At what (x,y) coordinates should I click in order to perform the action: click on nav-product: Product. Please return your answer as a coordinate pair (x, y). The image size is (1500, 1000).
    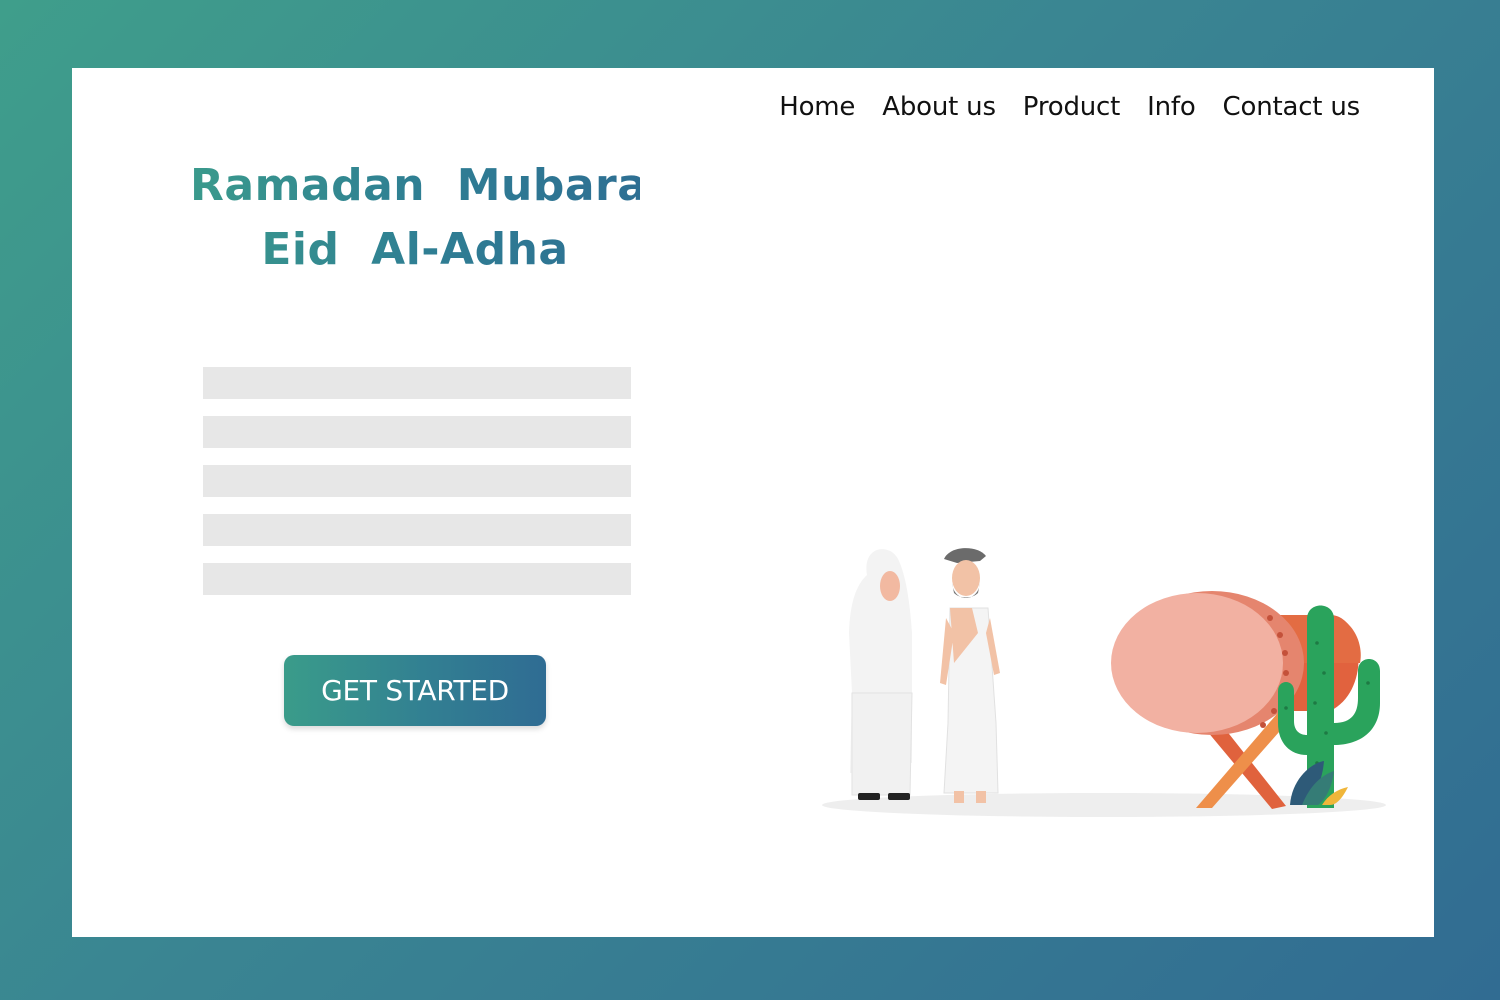
    Looking at the image, I should click on (1072, 107).